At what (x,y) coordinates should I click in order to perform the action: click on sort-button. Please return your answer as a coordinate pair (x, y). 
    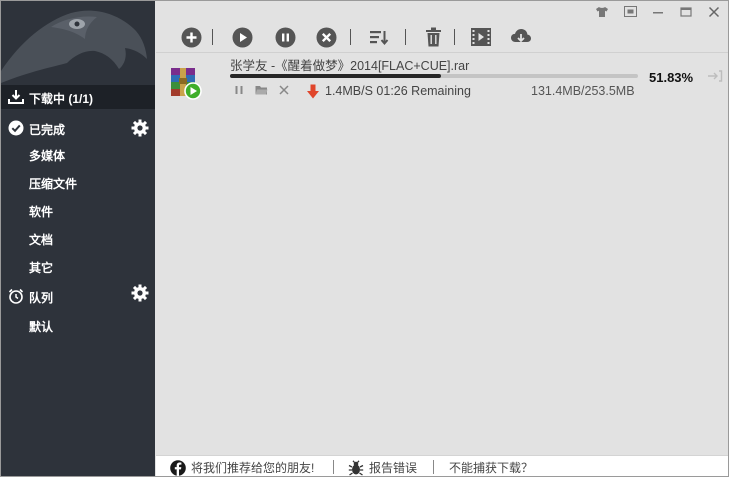
    Looking at the image, I should click on (379, 37).